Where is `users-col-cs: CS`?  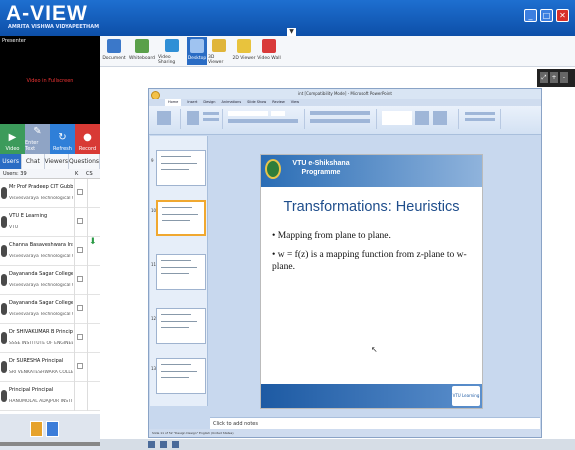
users-col-cs: CS is located at coordinates (89, 174).